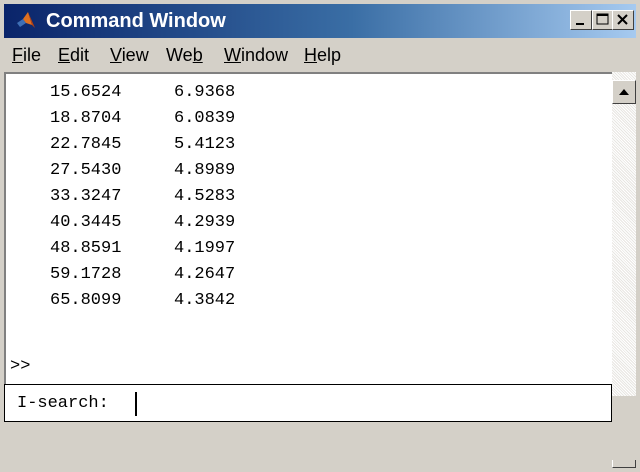 The image size is (640, 472). I want to click on output-value: 4.3842, so click(205, 300).